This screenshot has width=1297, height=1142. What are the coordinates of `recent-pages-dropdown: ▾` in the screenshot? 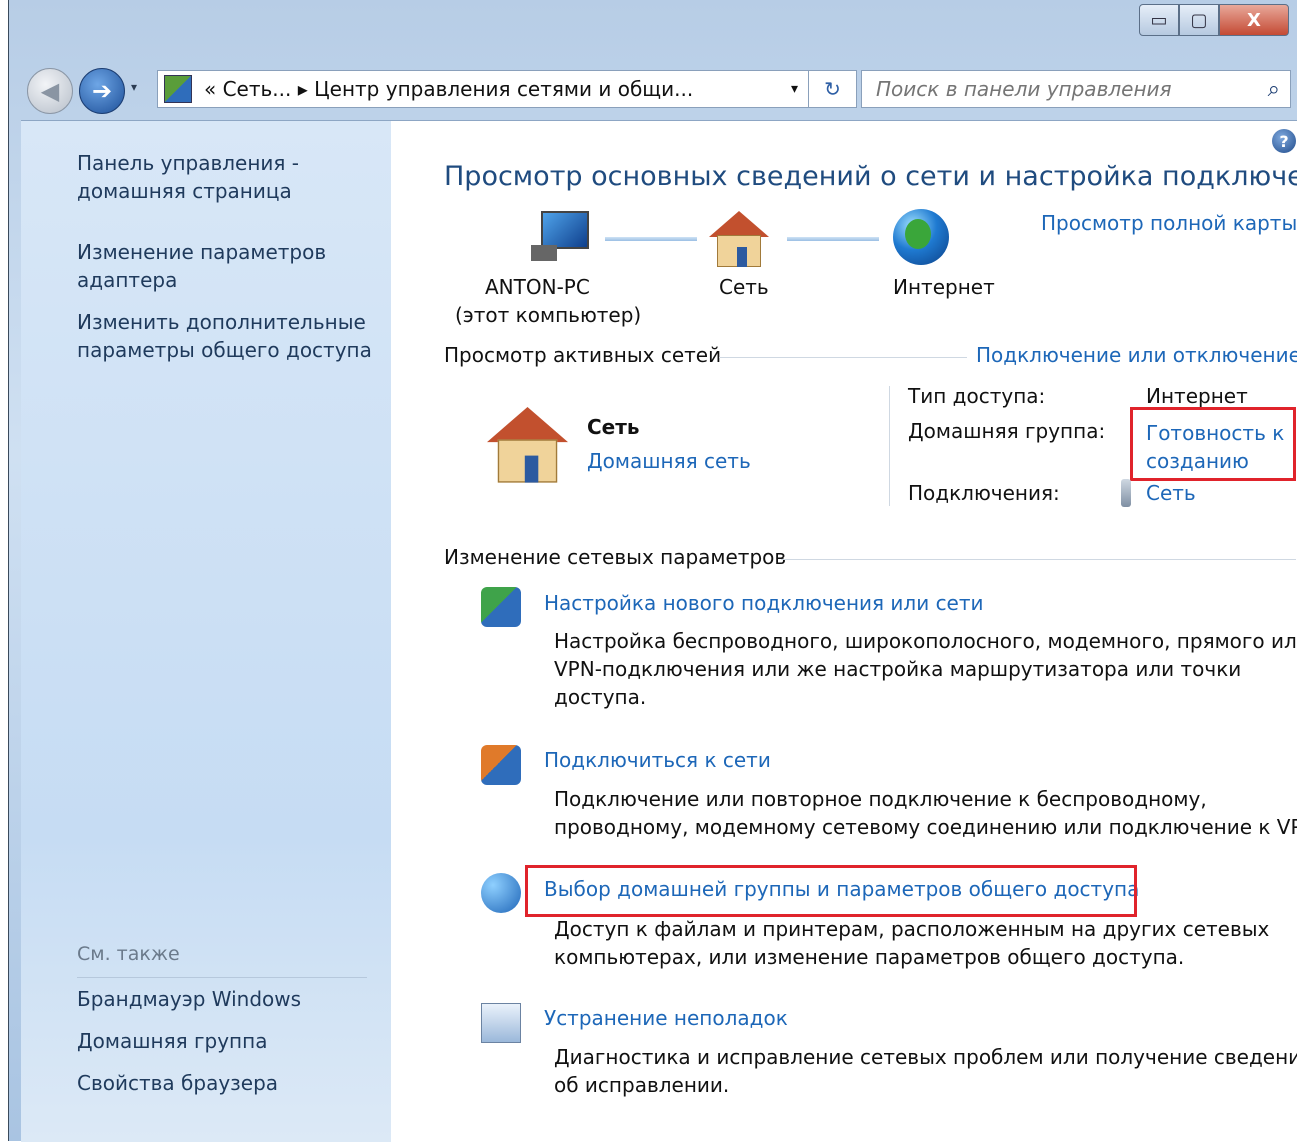 It's located at (134, 87).